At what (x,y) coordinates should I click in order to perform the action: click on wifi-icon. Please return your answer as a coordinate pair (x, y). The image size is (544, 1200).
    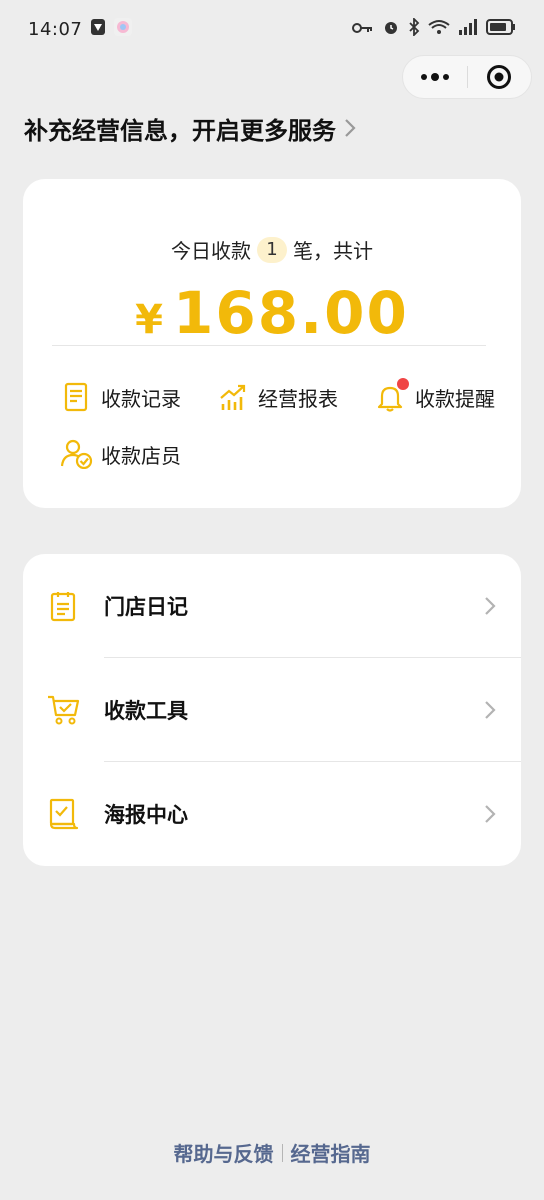
    Looking at the image, I should click on (439, 29).